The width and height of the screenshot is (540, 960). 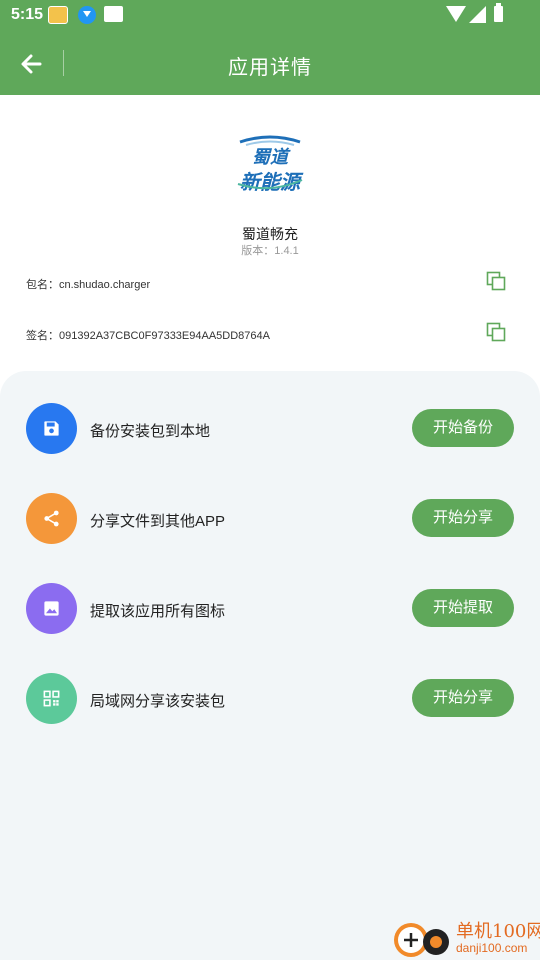 I want to click on package-row: 包名：cn.shudao.charger, so click(x=88, y=284).